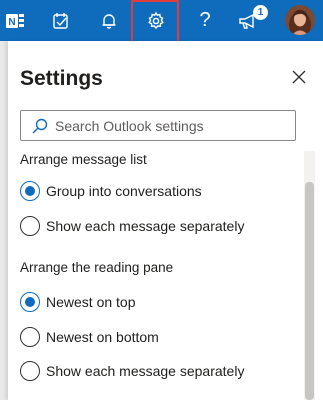  I want to click on radio-label: Newest on bottom, so click(102, 337).